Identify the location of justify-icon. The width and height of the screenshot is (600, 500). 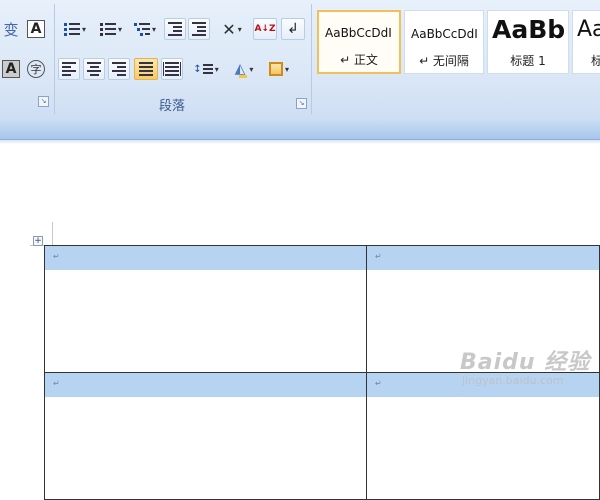
(146, 69).